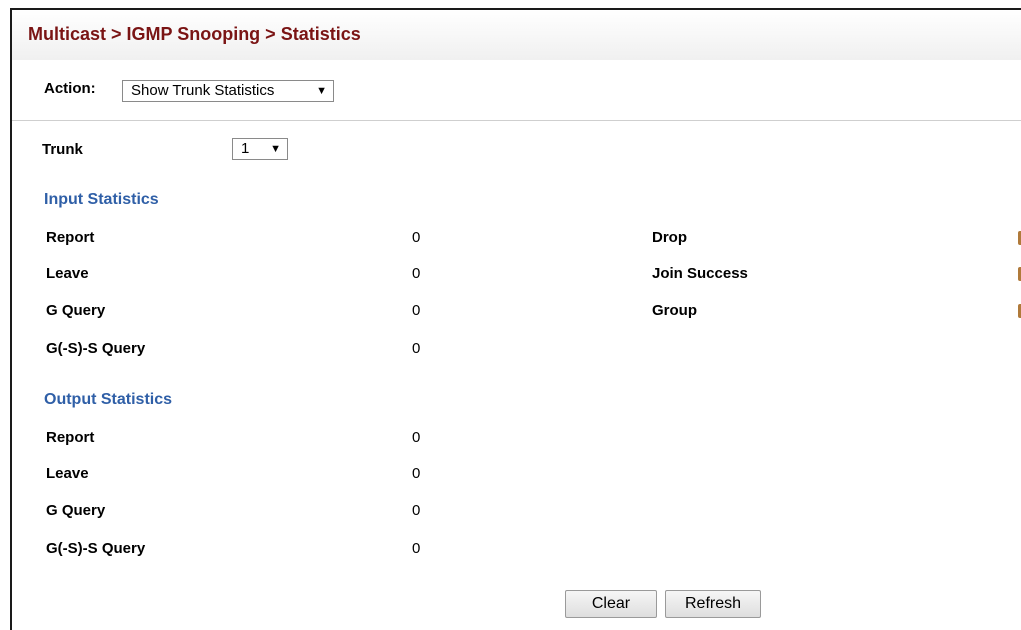  Describe the element at coordinates (516, 35) in the screenshot. I see `title-bar: Multicast > IGMP Snooping > Statistics` at that location.